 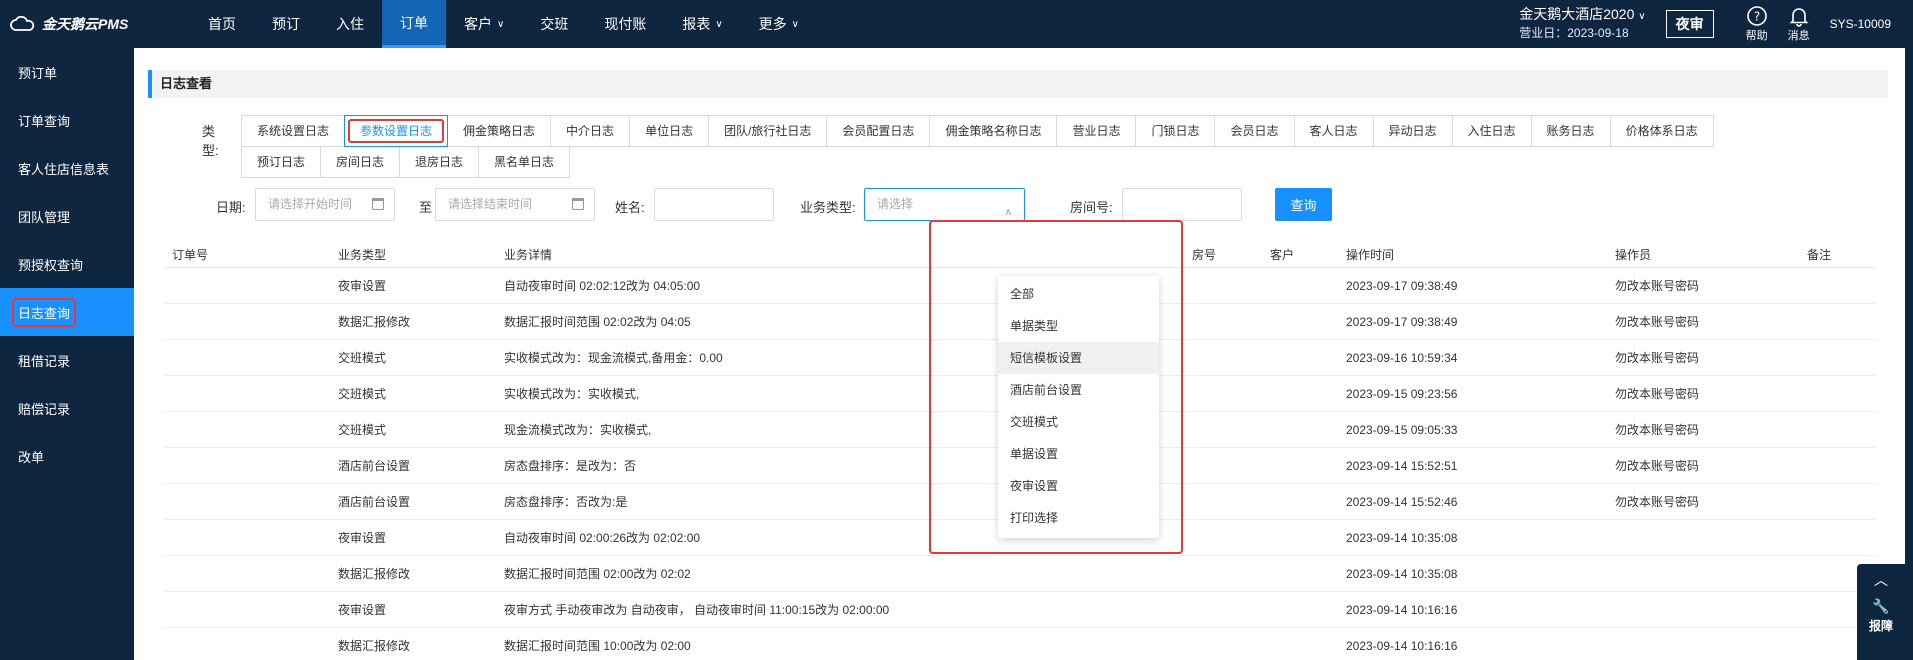 What do you see at coordinates (1909, 354) in the screenshot?
I see `right-scrollbar` at bounding box center [1909, 354].